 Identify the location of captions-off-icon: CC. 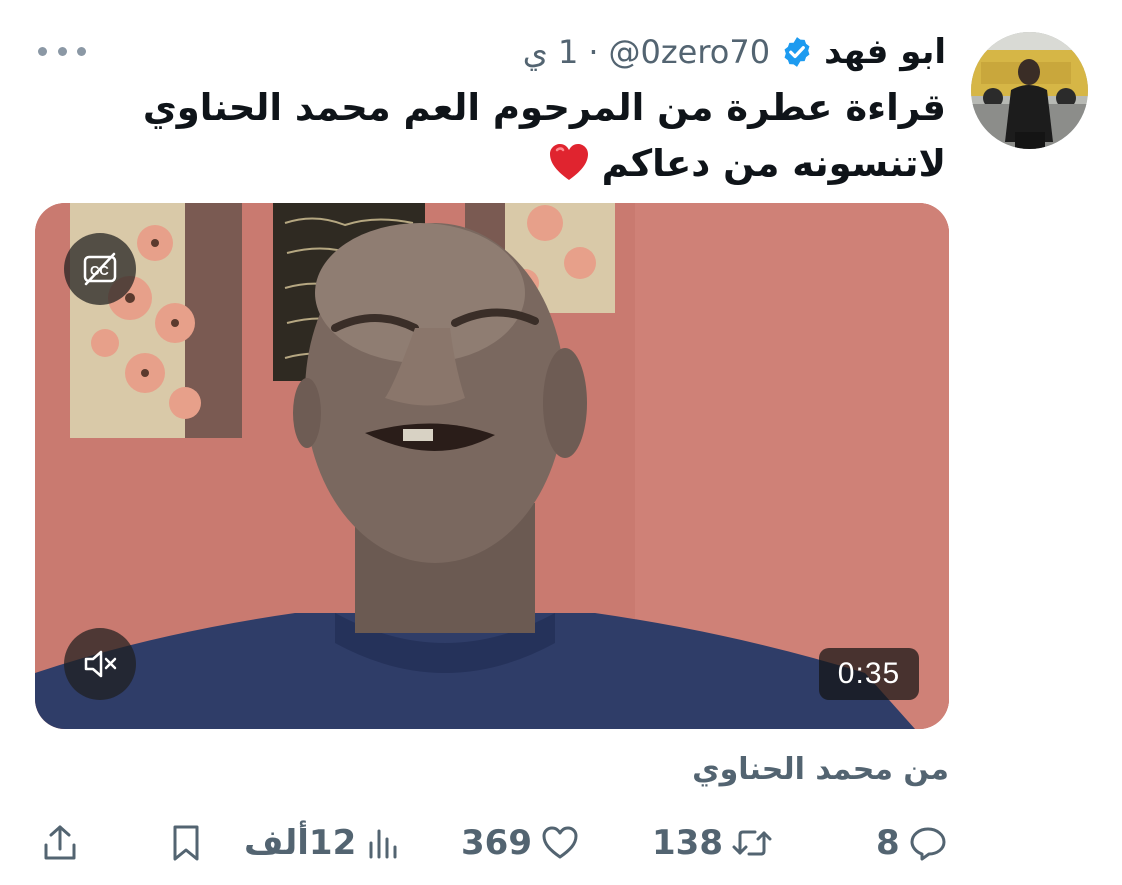
(100, 269).